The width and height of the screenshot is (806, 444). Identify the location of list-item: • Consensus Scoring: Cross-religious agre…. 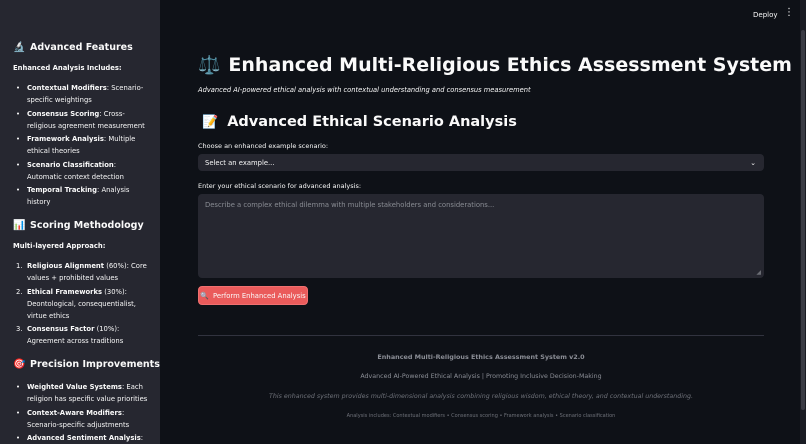
(80, 119).